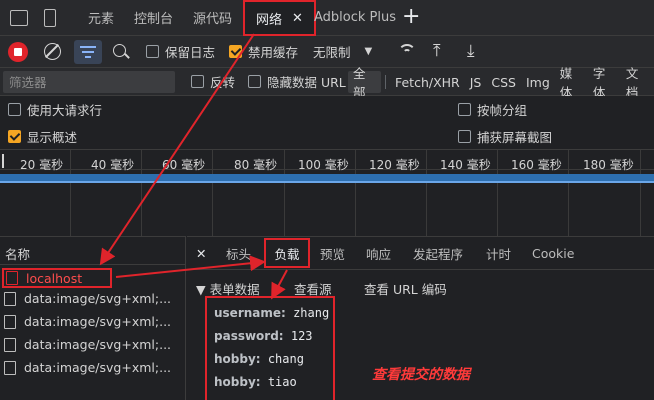 Image resolution: width=654 pixels, height=400 pixels. I want to click on checkbox-label: 按帧分组, so click(502, 110).